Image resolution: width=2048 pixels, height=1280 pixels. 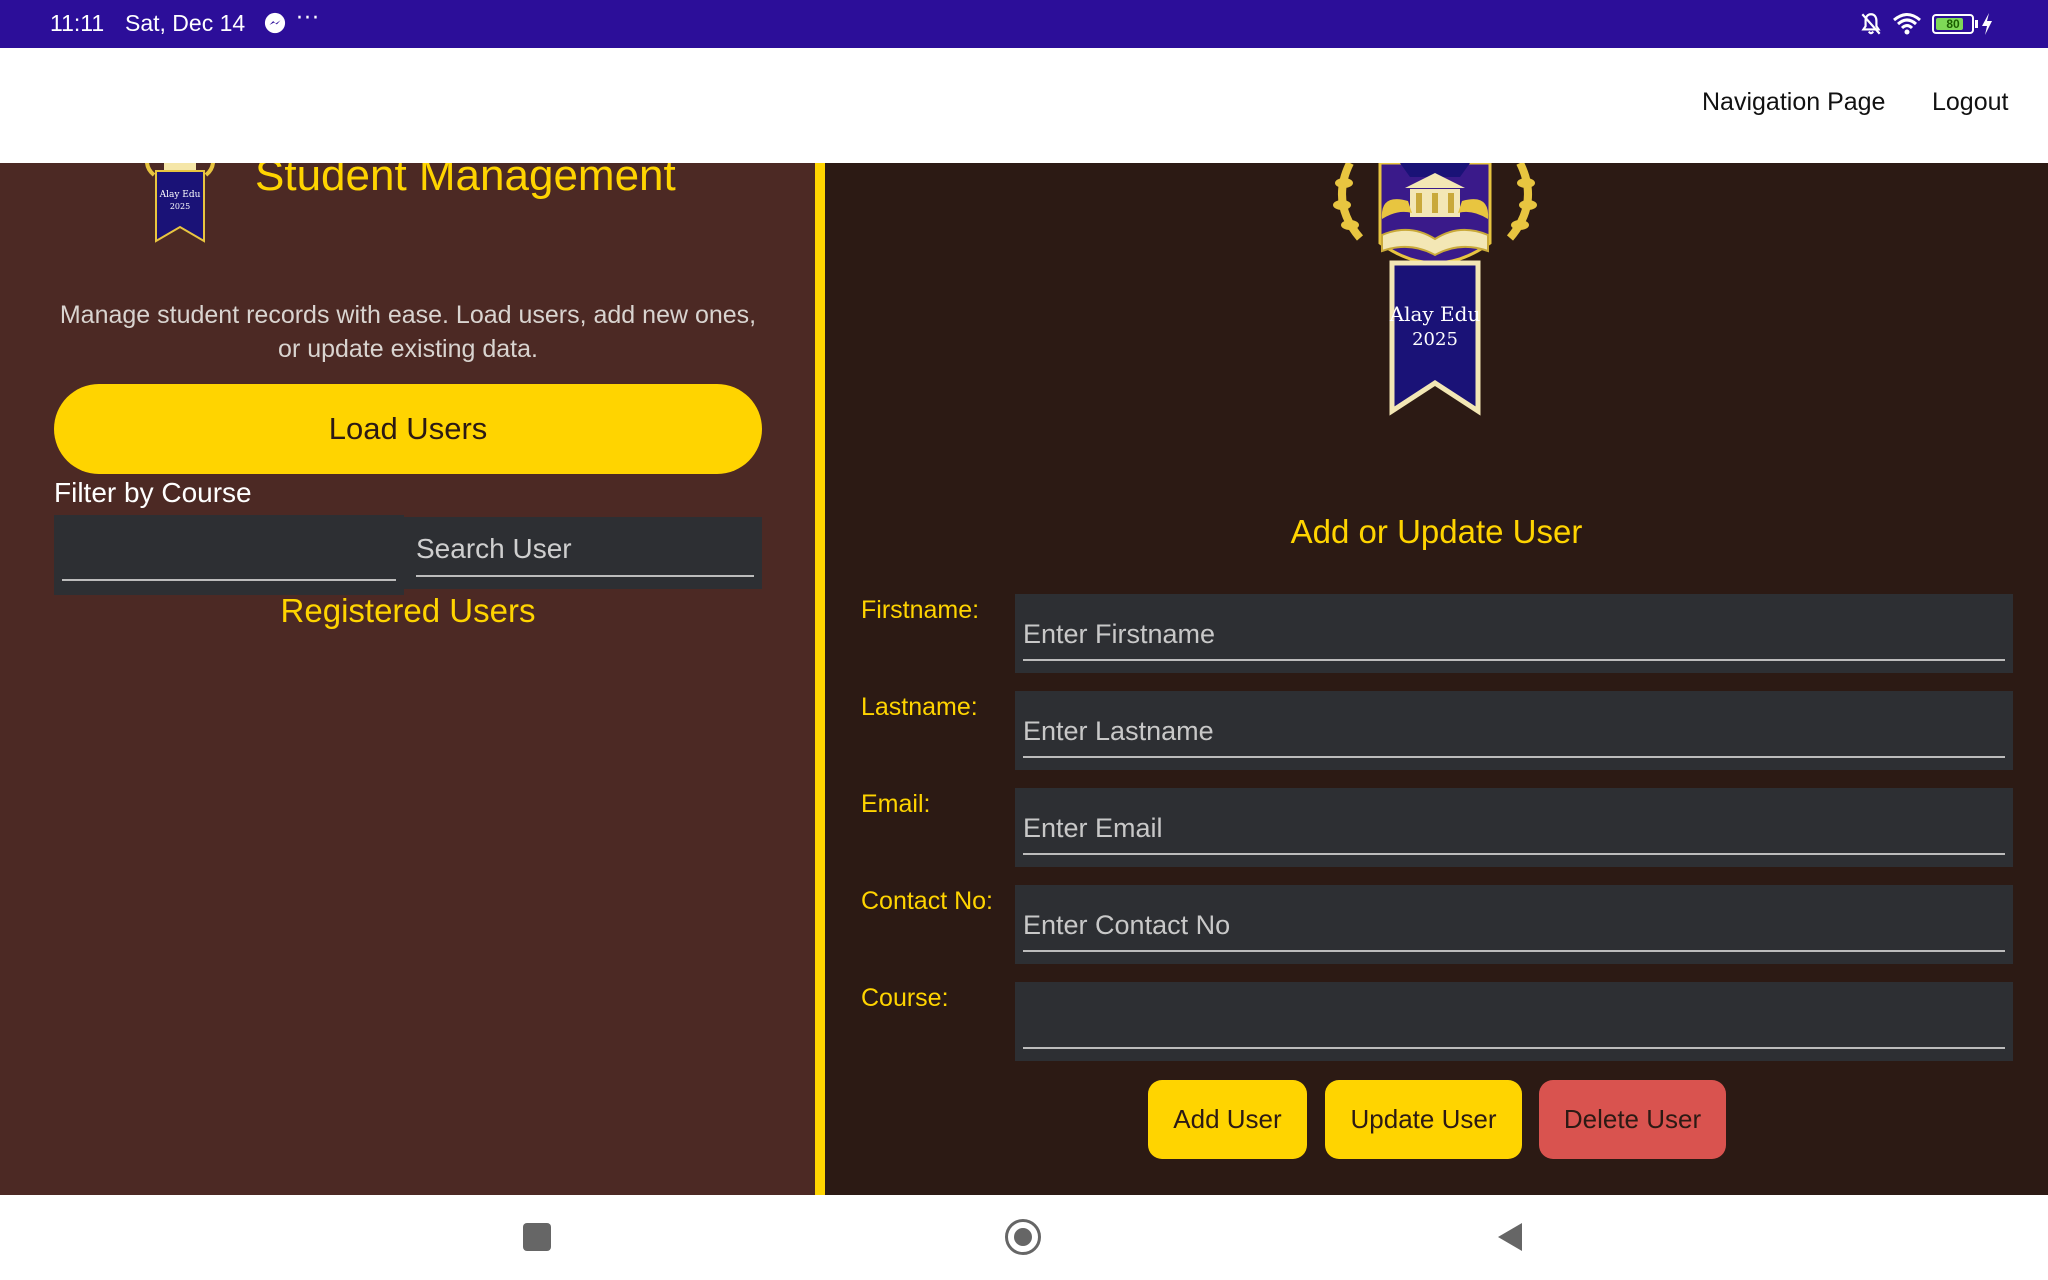 What do you see at coordinates (408, 610) in the screenshot?
I see `registered-users-heading: Registered Users` at bounding box center [408, 610].